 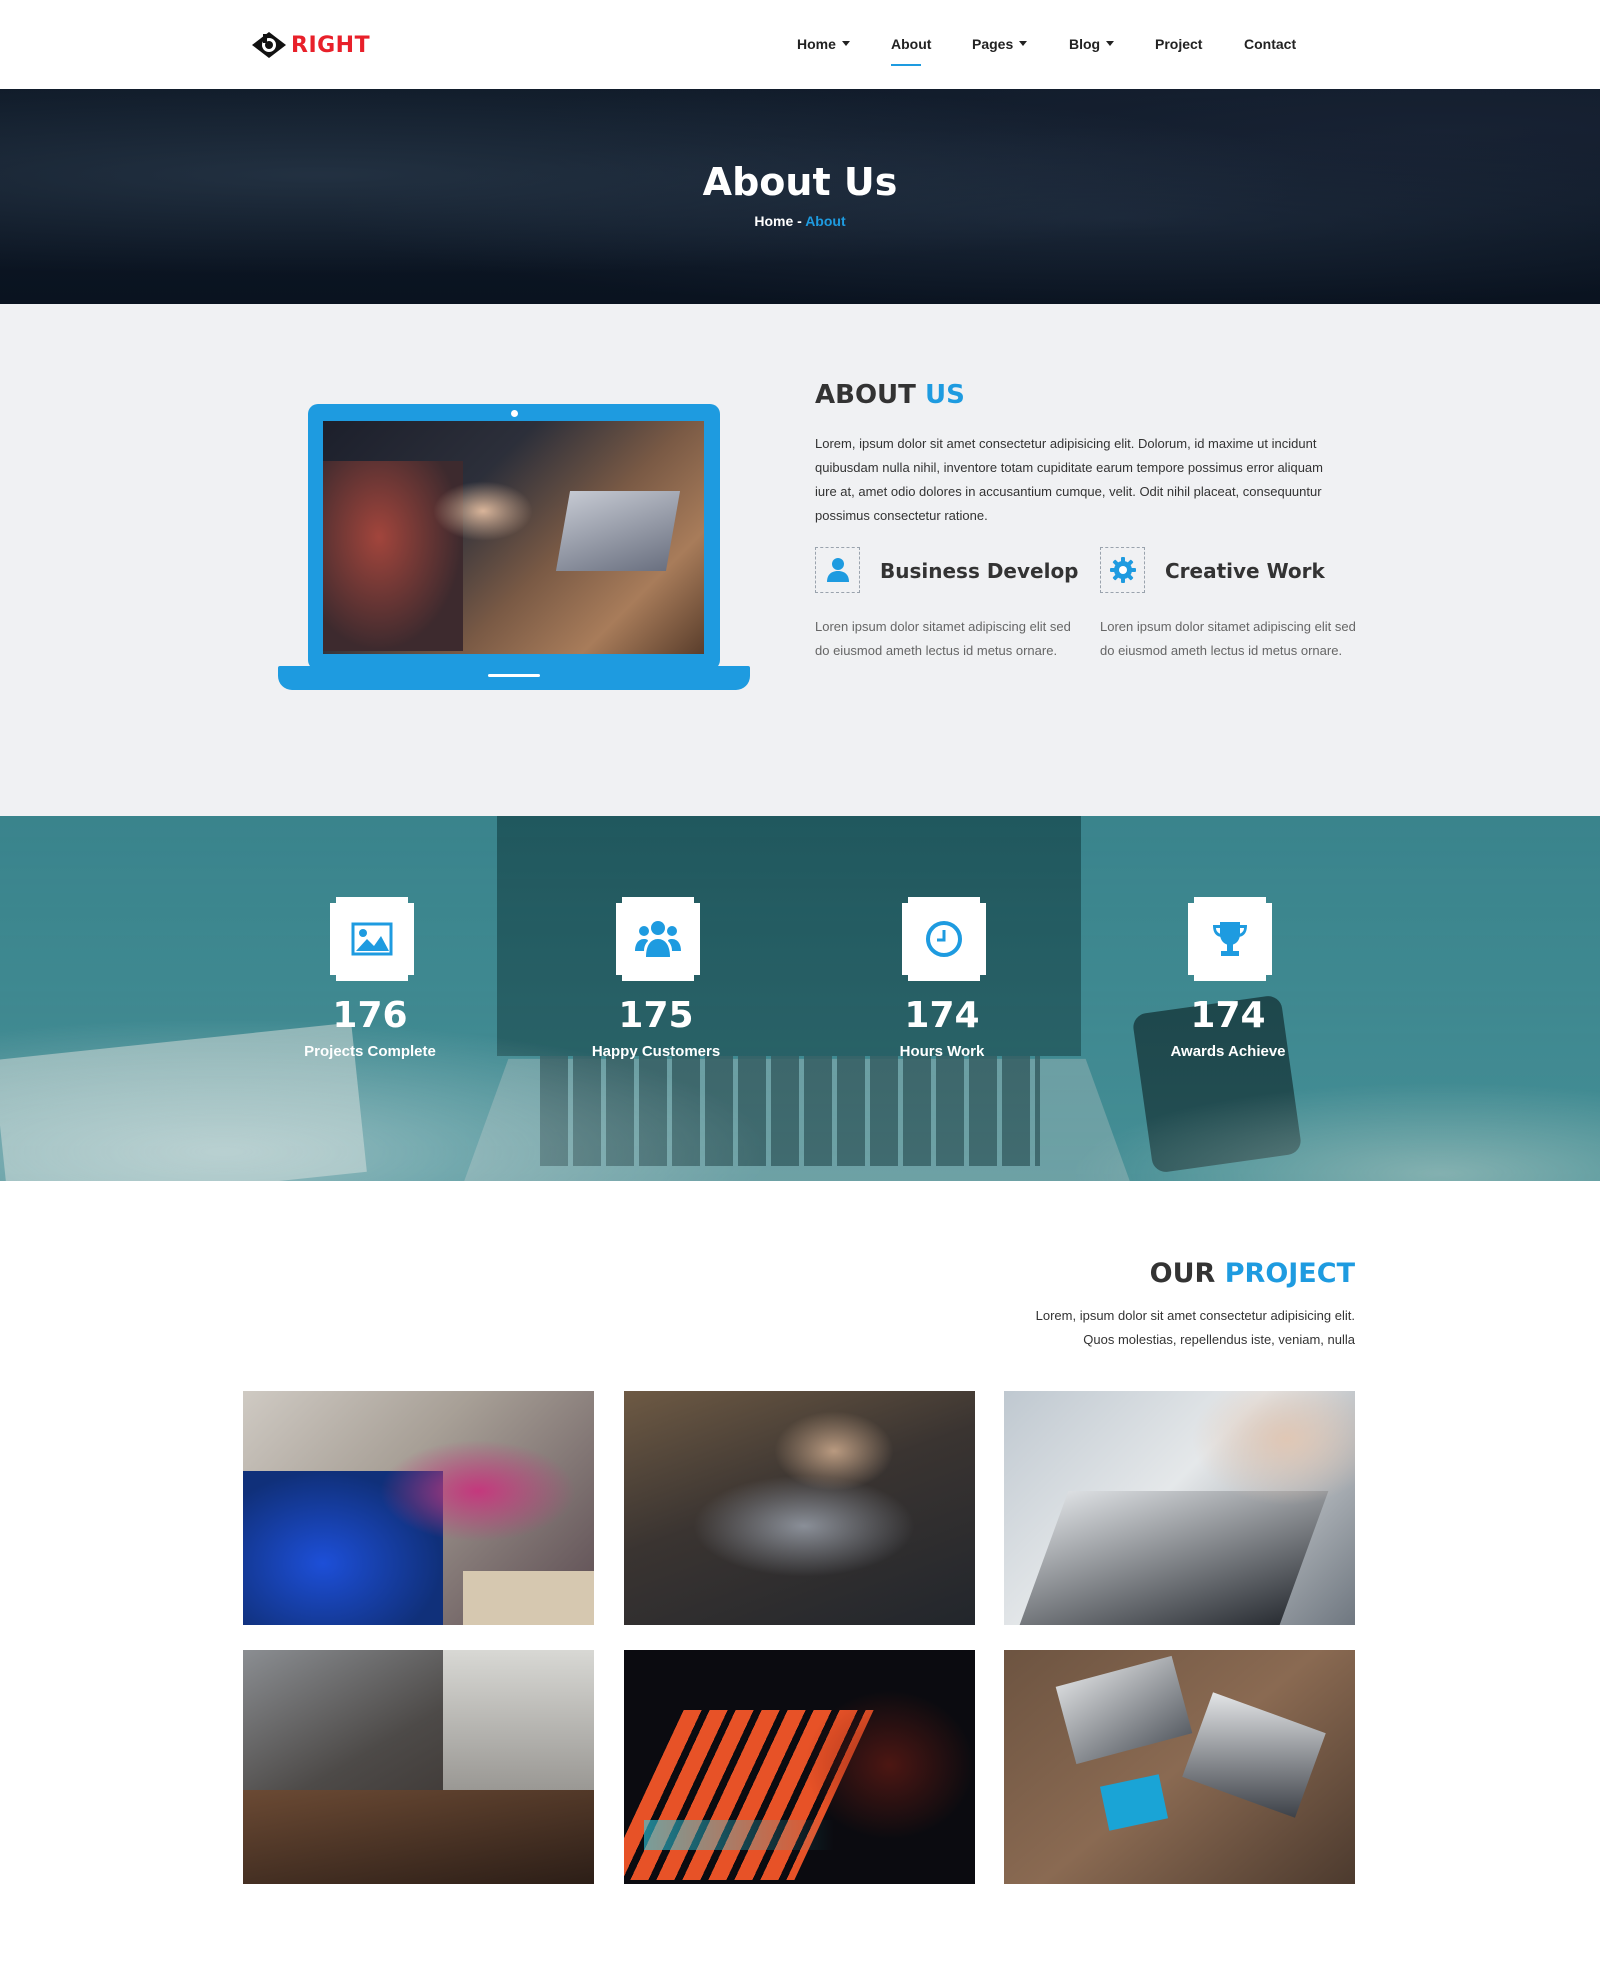 I want to click on about-heading: ABOUT US, so click(x=890, y=395).